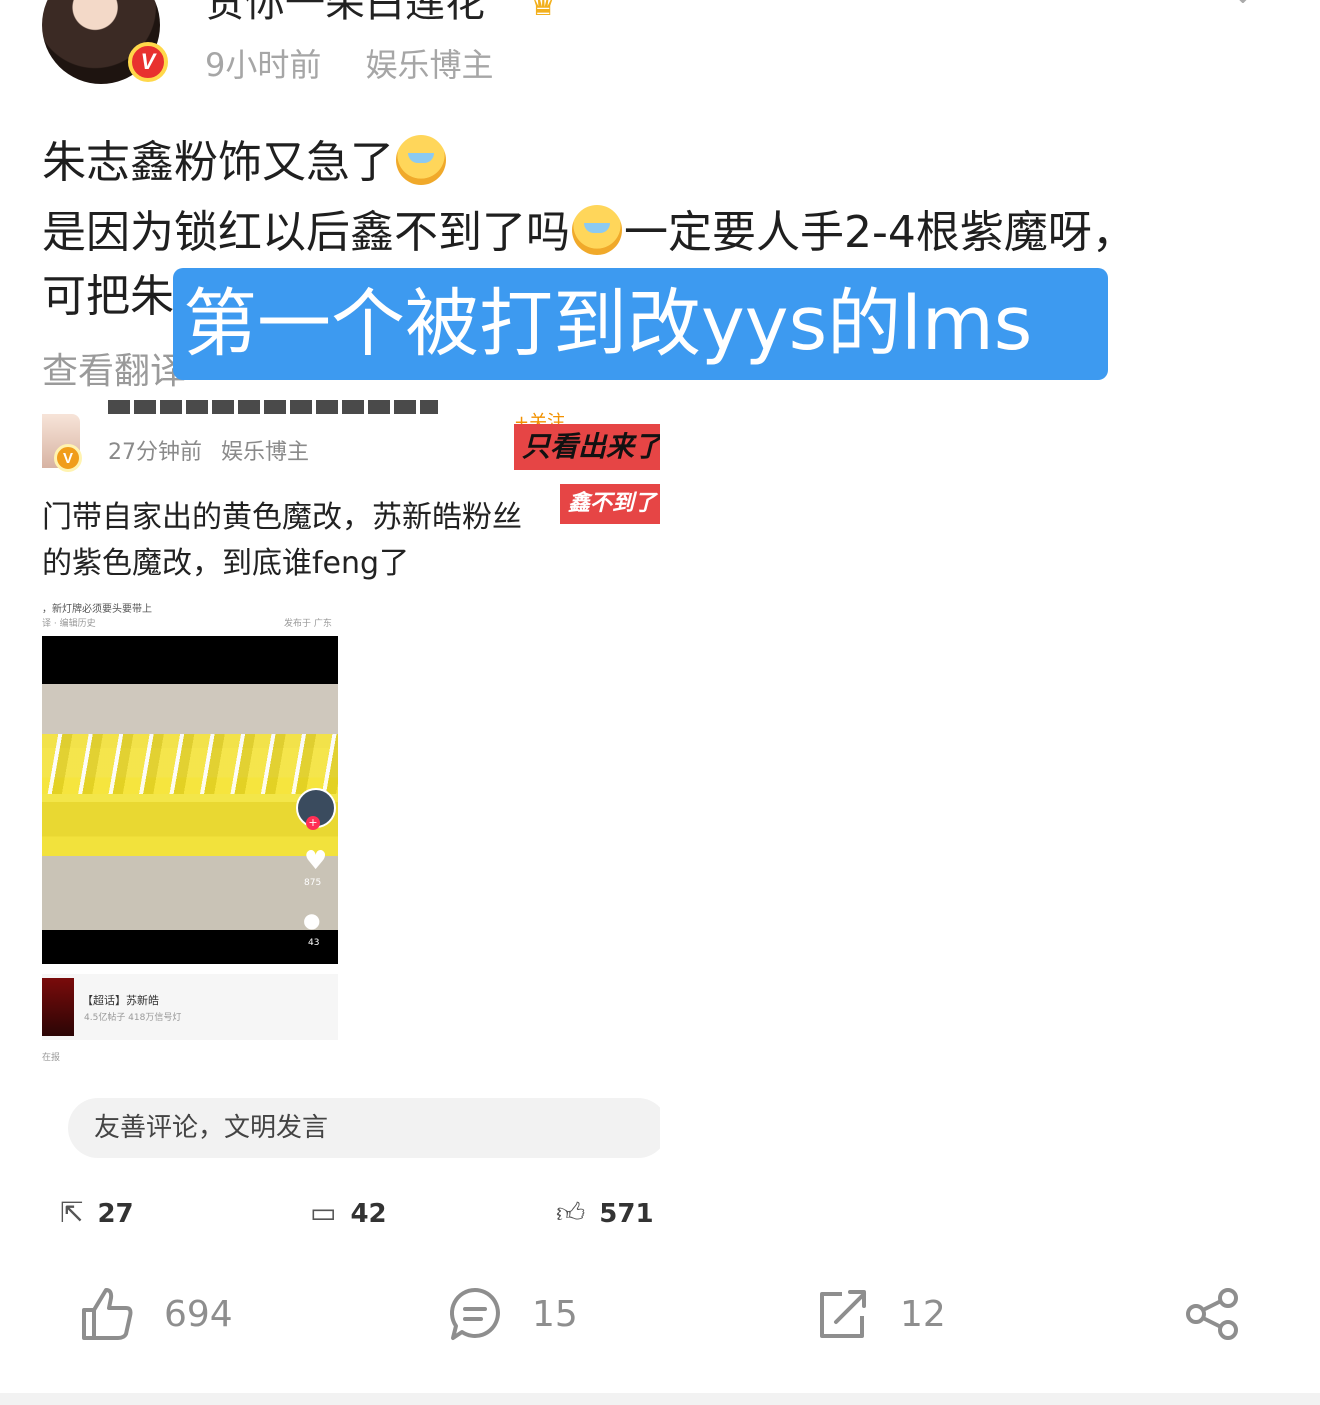 This screenshot has width=1320, height=1405. Describe the element at coordinates (626, 1214) in the screenshot. I see `embedded-like-count: 571` at that location.